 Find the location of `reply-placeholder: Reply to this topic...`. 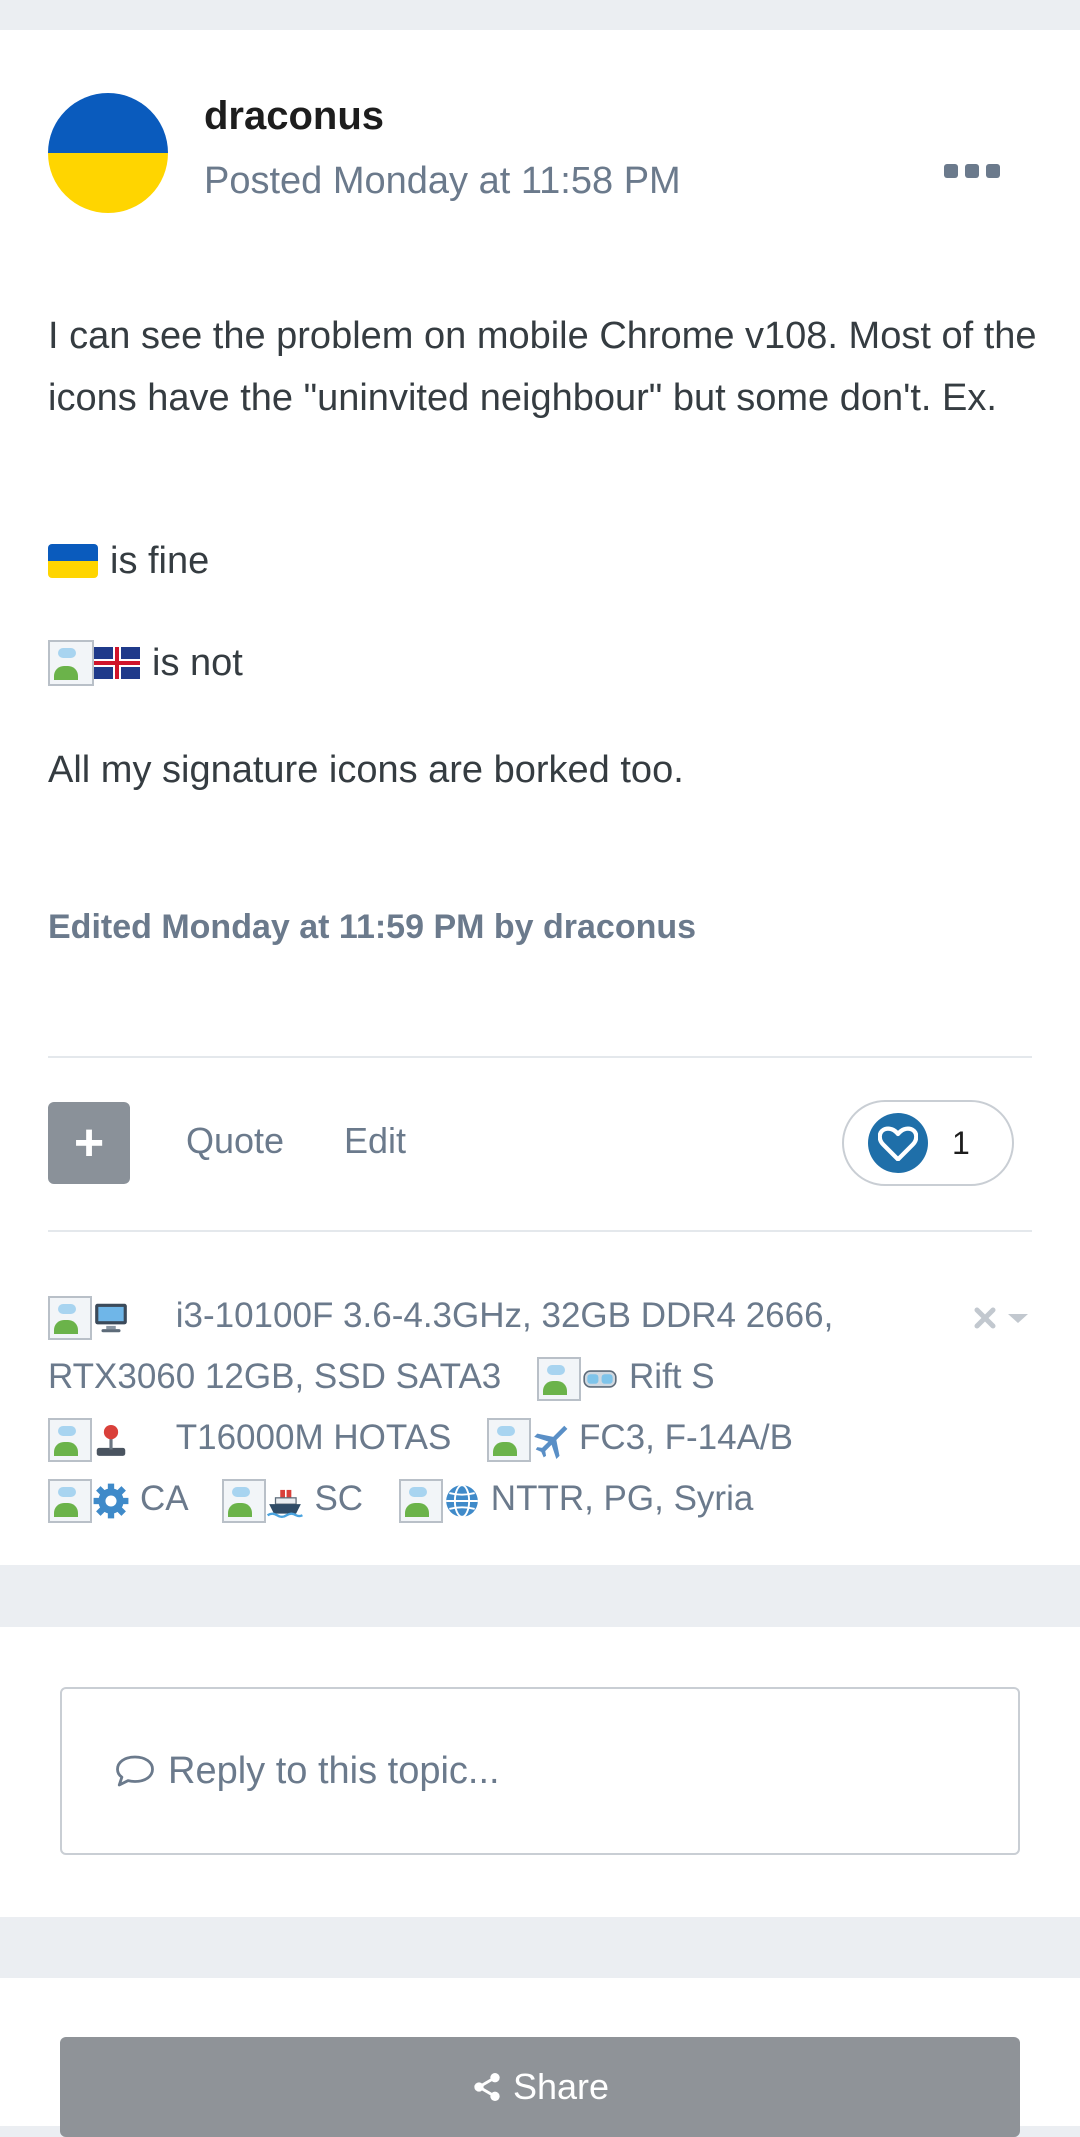

reply-placeholder: Reply to this topic... is located at coordinates (334, 1770).